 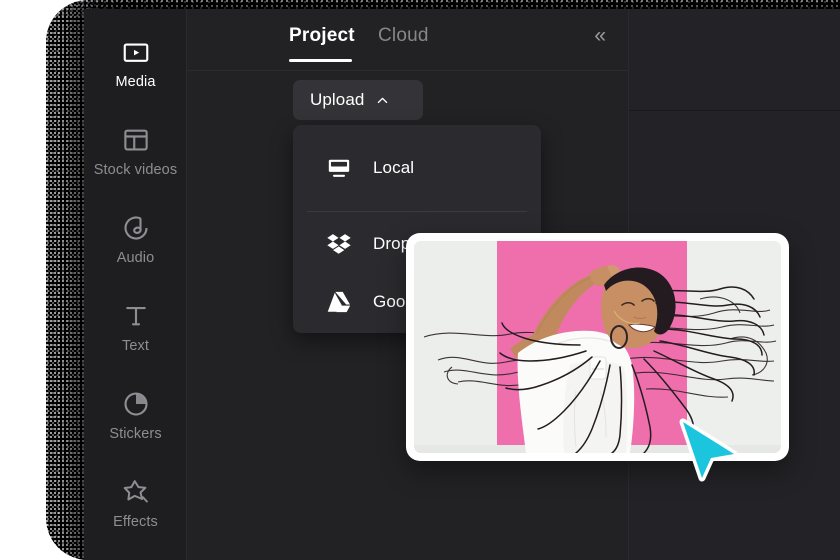 What do you see at coordinates (320, 60) in the screenshot?
I see `active-tab-indicator` at bounding box center [320, 60].